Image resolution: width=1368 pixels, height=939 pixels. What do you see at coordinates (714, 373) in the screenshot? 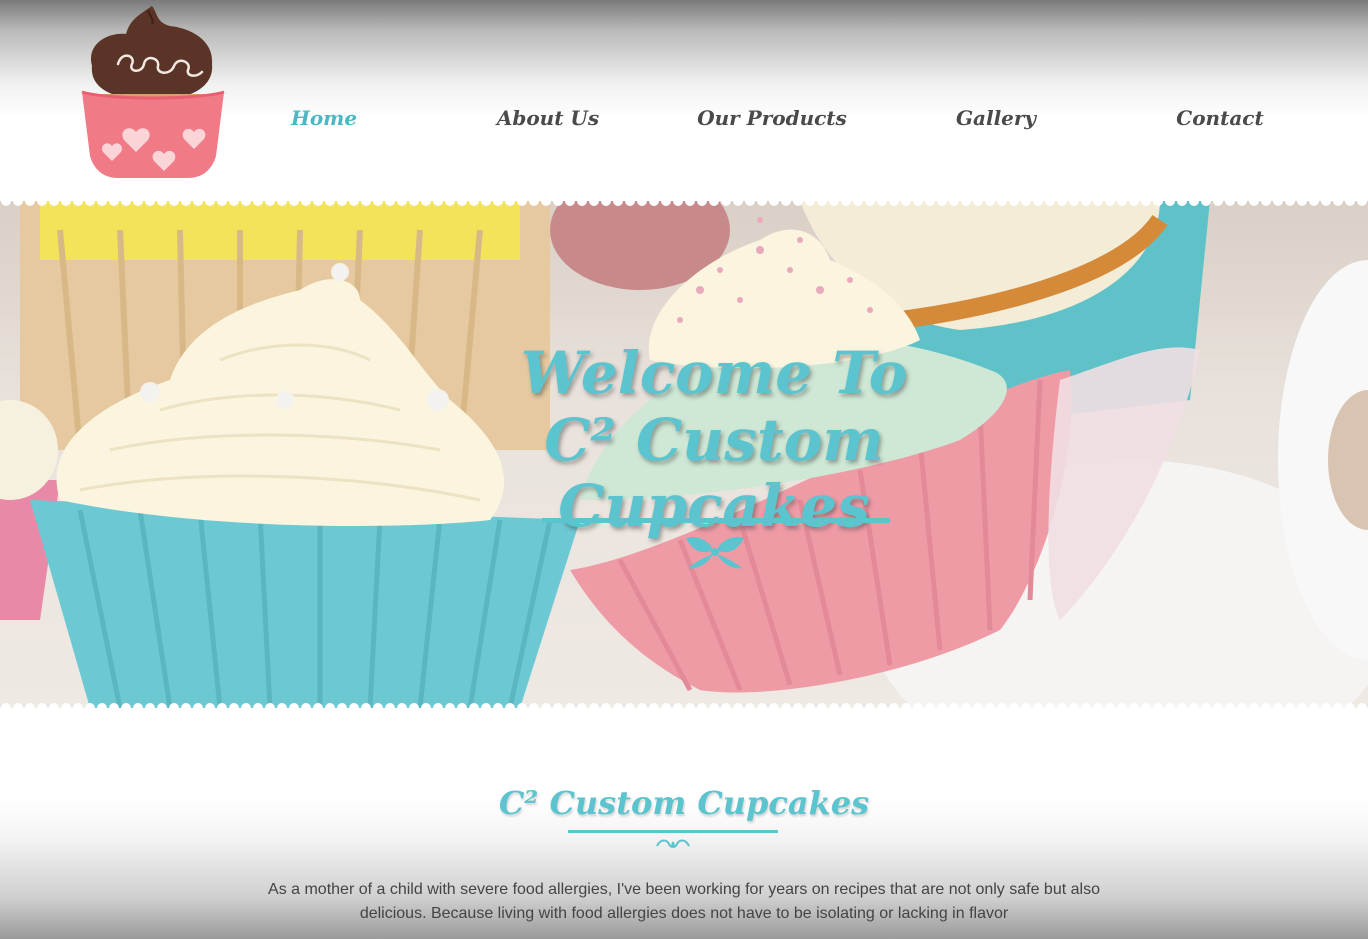
I see `hero-heading-line1: Welcome To` at bounding box center [714, 373].